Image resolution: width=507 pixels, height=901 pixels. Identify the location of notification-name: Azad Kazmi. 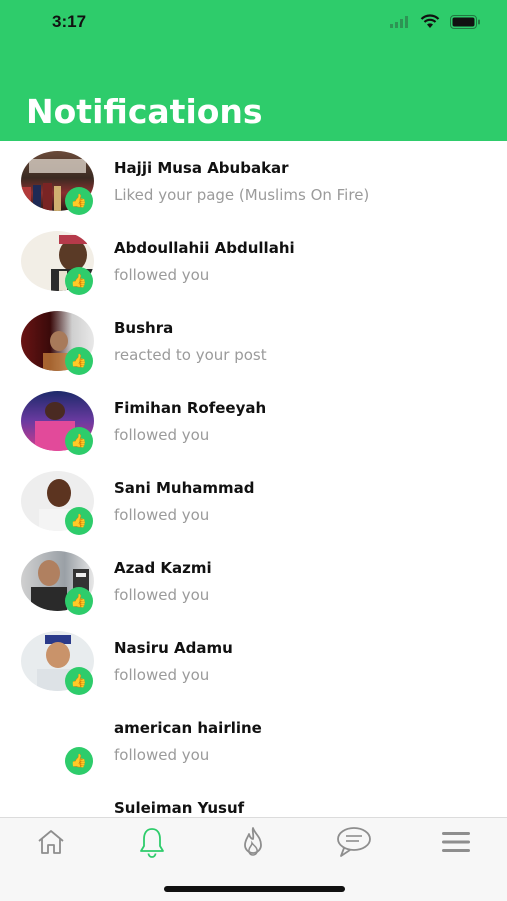
(163, 568).